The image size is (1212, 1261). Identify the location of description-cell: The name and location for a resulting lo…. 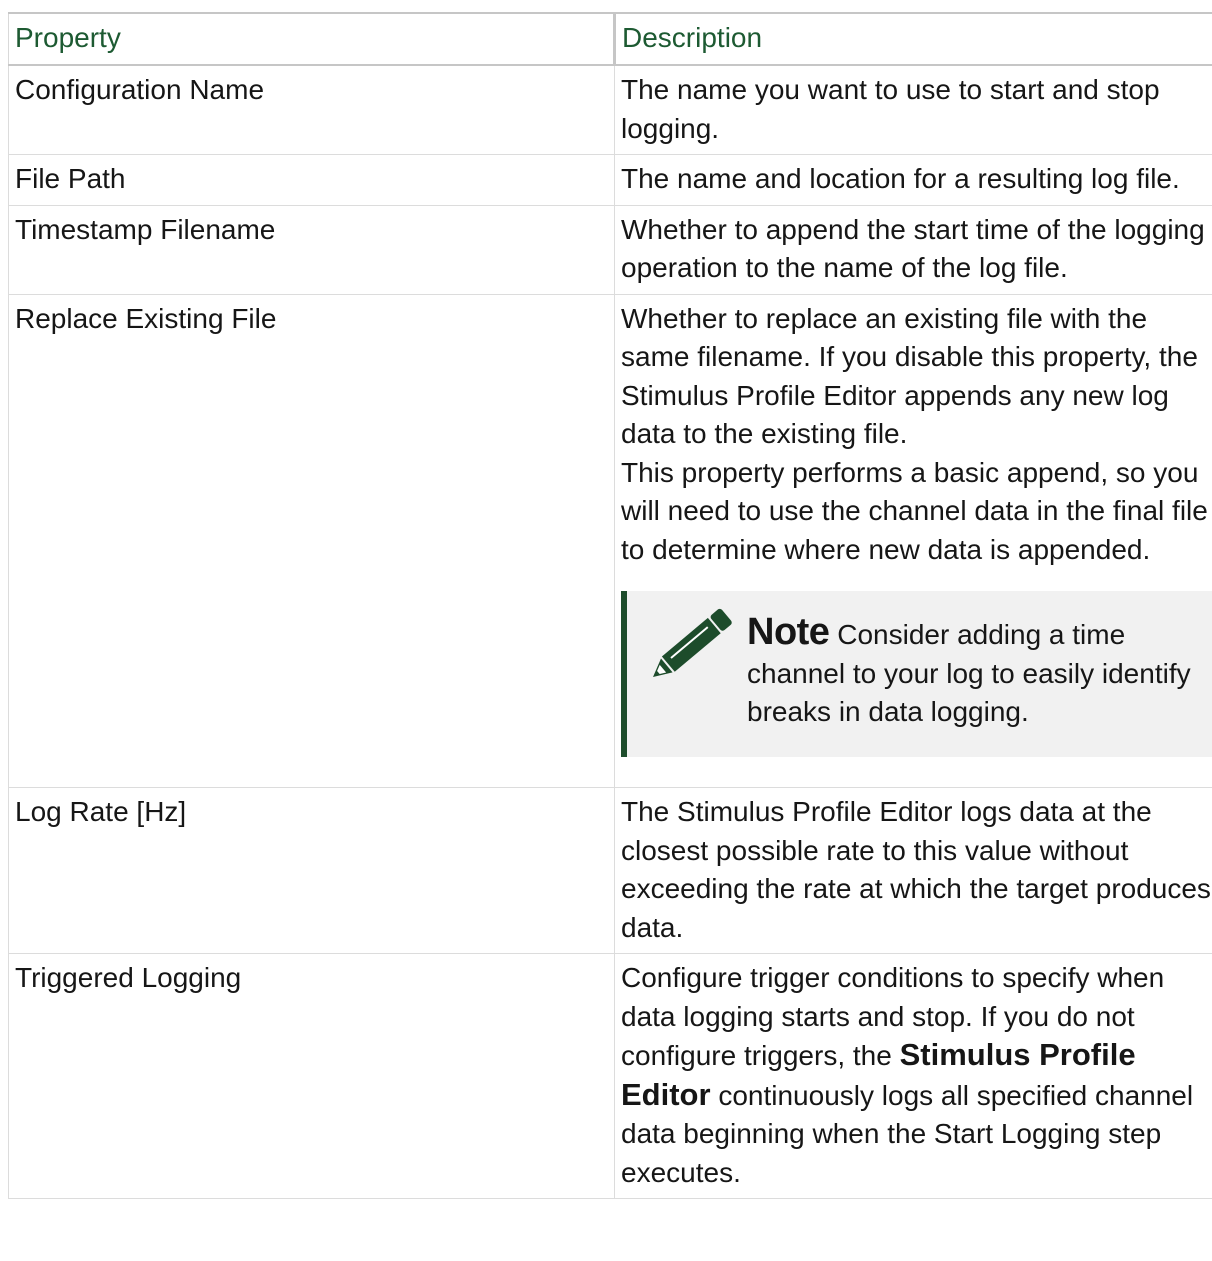
(913, 180).